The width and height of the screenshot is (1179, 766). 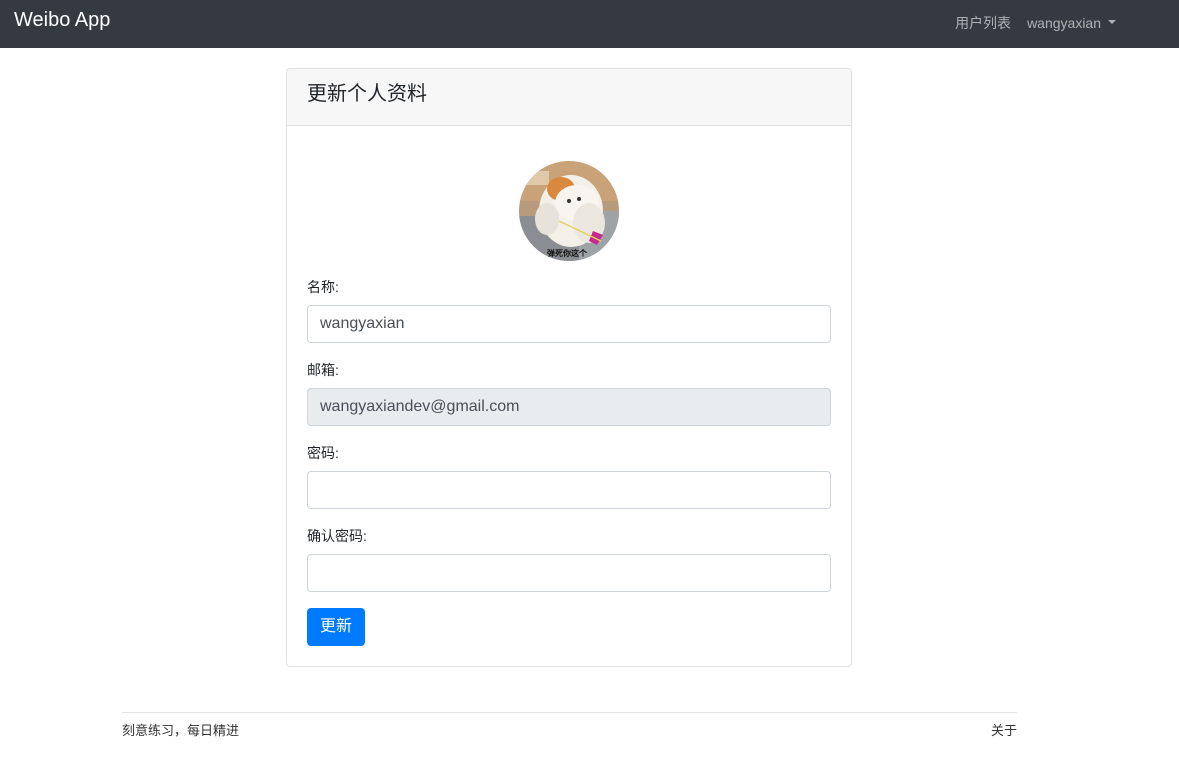 What do you see at coordinates (569, 727) in the screenshot?
I see `footer: 刻意练习，每日精进 关于` at bounding box center [569, 727].